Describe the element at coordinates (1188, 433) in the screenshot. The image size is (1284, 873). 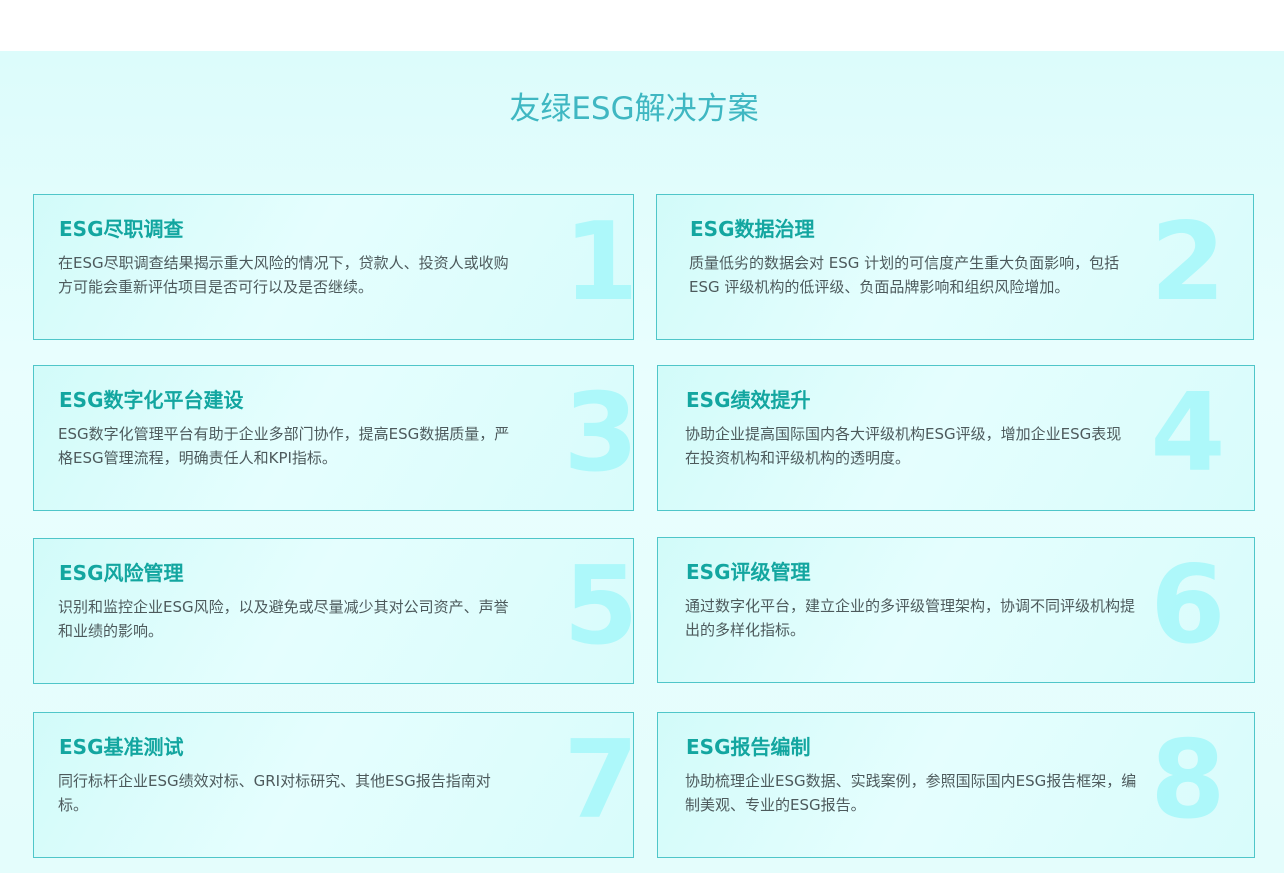
I see `card-number: 4` at that location.